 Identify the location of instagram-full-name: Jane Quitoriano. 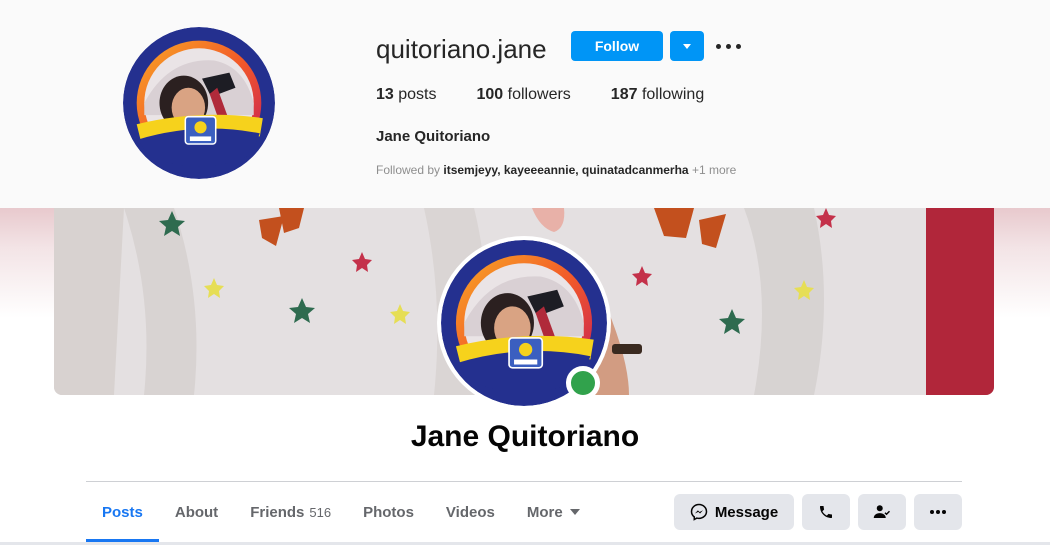
(433, 136).